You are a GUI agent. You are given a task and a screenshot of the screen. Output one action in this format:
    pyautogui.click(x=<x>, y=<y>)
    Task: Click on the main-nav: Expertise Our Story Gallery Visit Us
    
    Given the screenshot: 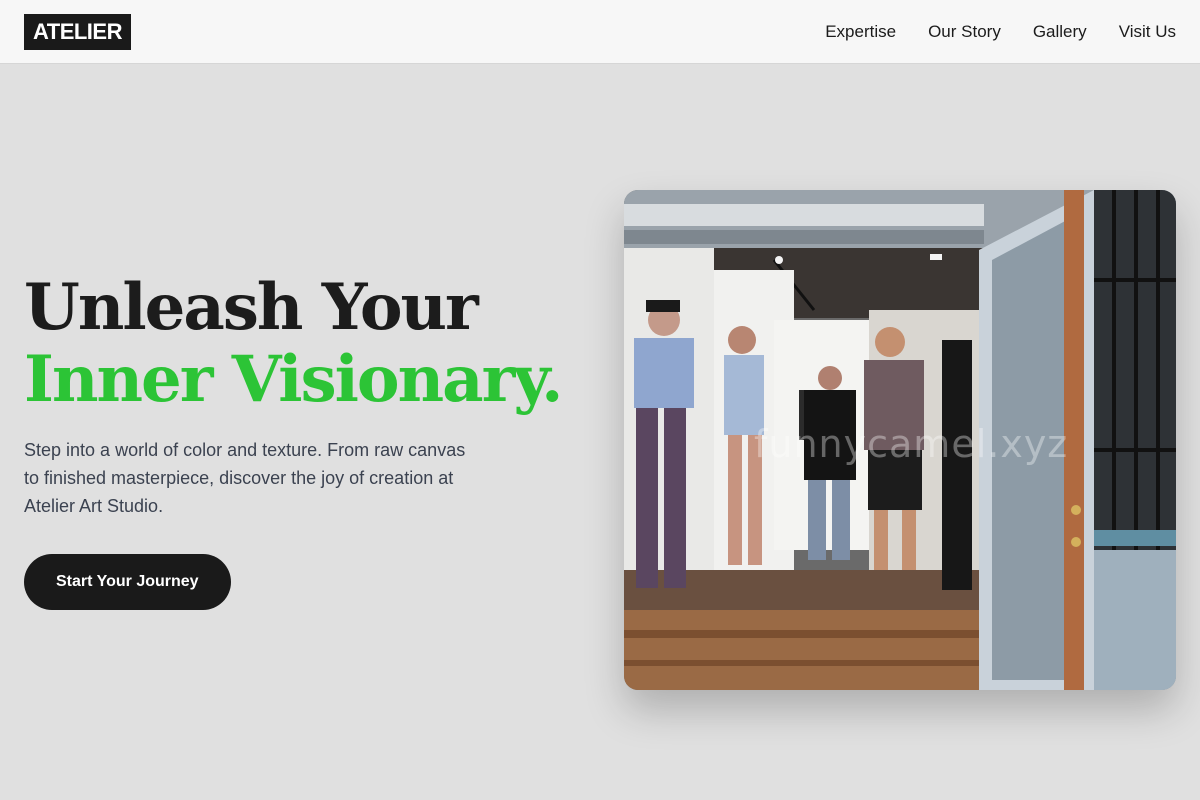 What is the action you would take?
    pyautogui.click(x=1000, y=32)
    